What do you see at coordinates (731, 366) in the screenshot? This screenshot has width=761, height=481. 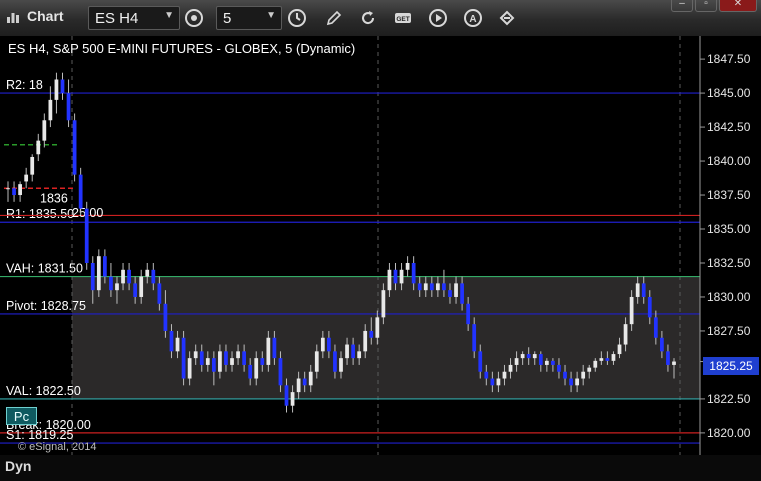 I see `last-price-tag: 1825.25` at bounding box center [731, 366].